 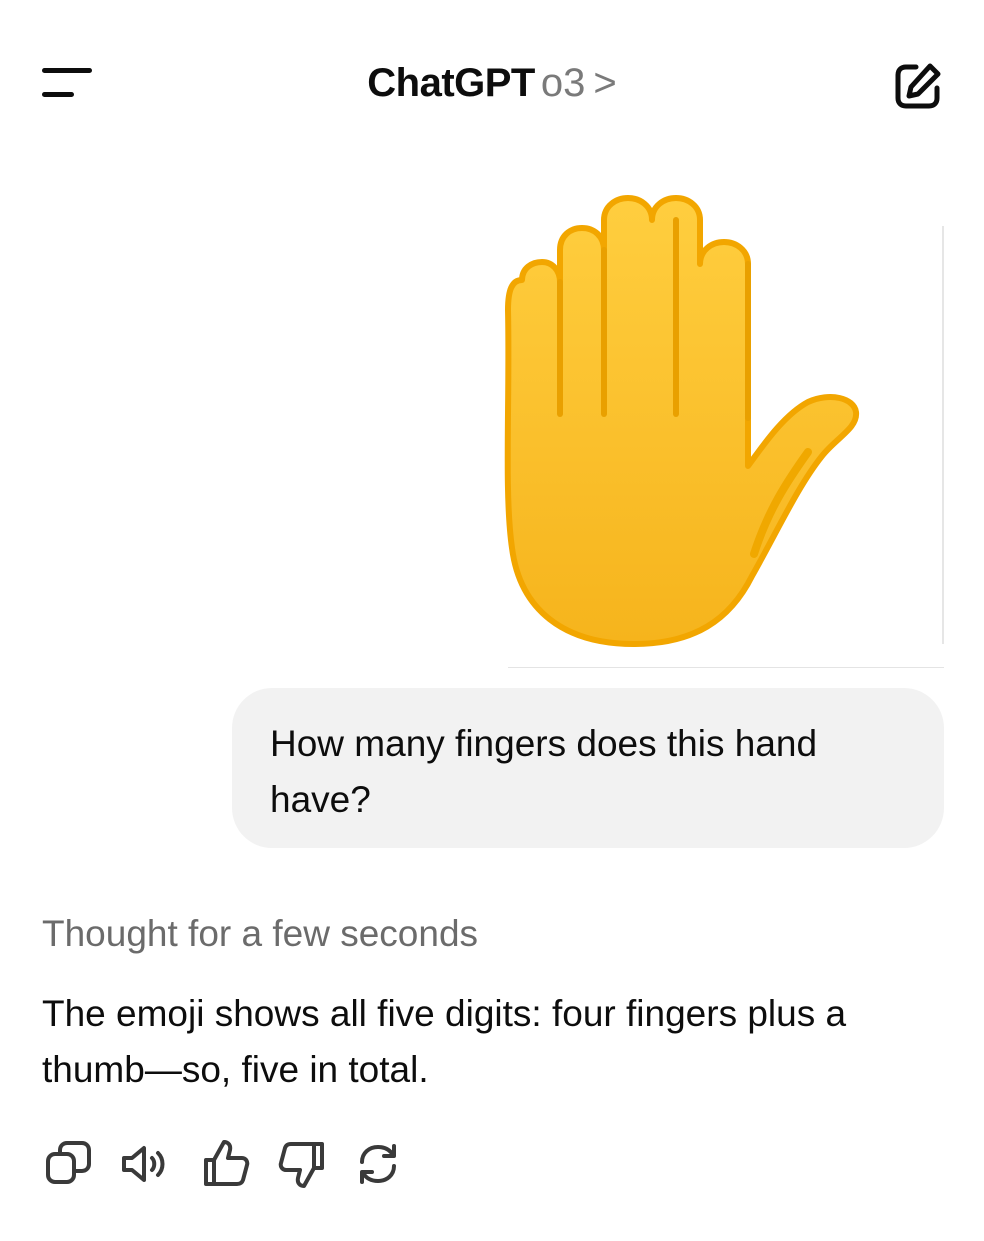 I want to click on thought-summary-toggle: Thought for a few seconds, so click(x=260, y=934).